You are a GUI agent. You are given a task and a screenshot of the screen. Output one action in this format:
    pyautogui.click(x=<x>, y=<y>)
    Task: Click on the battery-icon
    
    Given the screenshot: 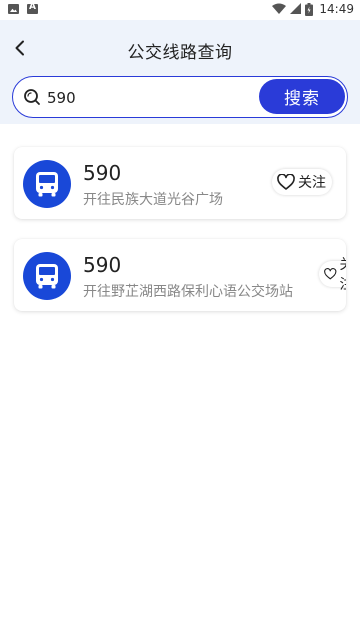 What is the action you would take?
    pyautogui.click(x=309, y=9)
    